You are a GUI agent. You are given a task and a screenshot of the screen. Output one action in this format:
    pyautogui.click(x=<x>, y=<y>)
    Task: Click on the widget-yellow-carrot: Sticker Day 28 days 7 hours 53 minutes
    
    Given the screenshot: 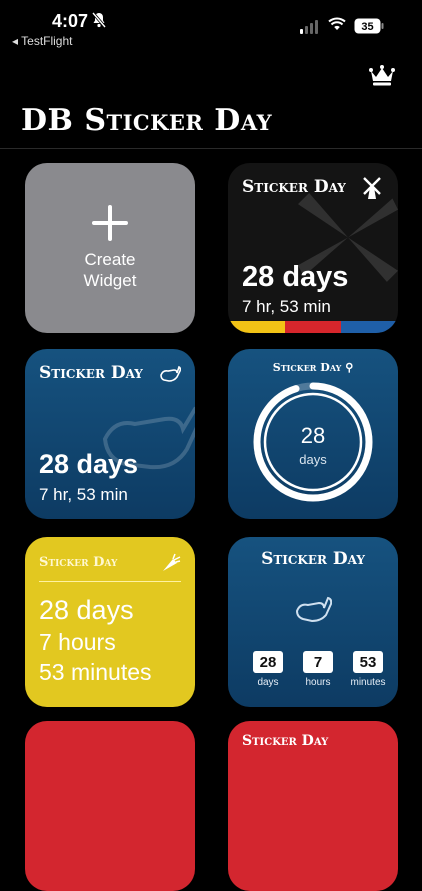 What is the action you would take?
    pyautogui.click(x=110, y=622)
    